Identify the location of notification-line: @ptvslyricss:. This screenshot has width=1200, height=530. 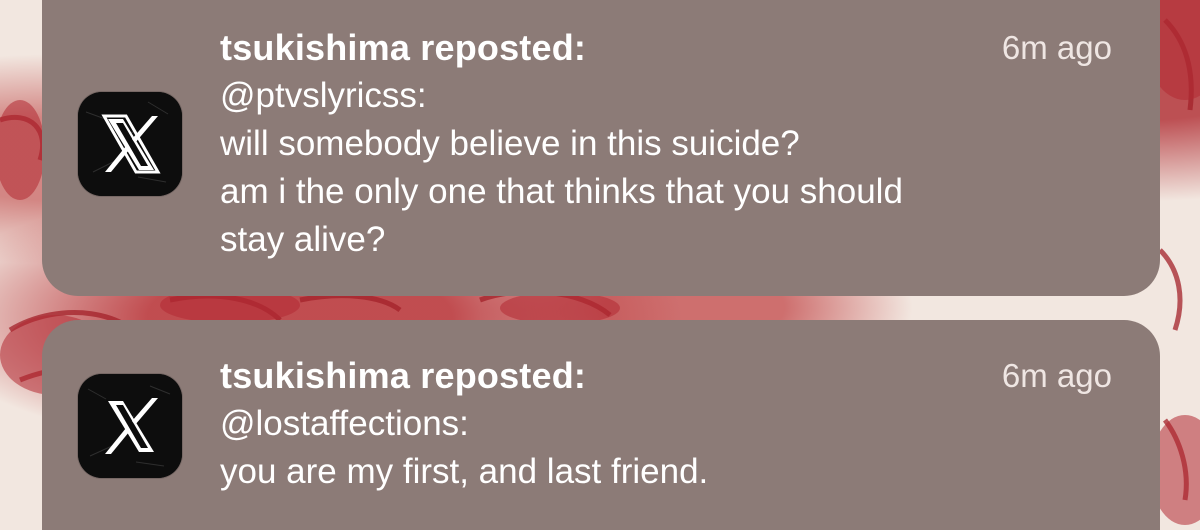
(323, 95).